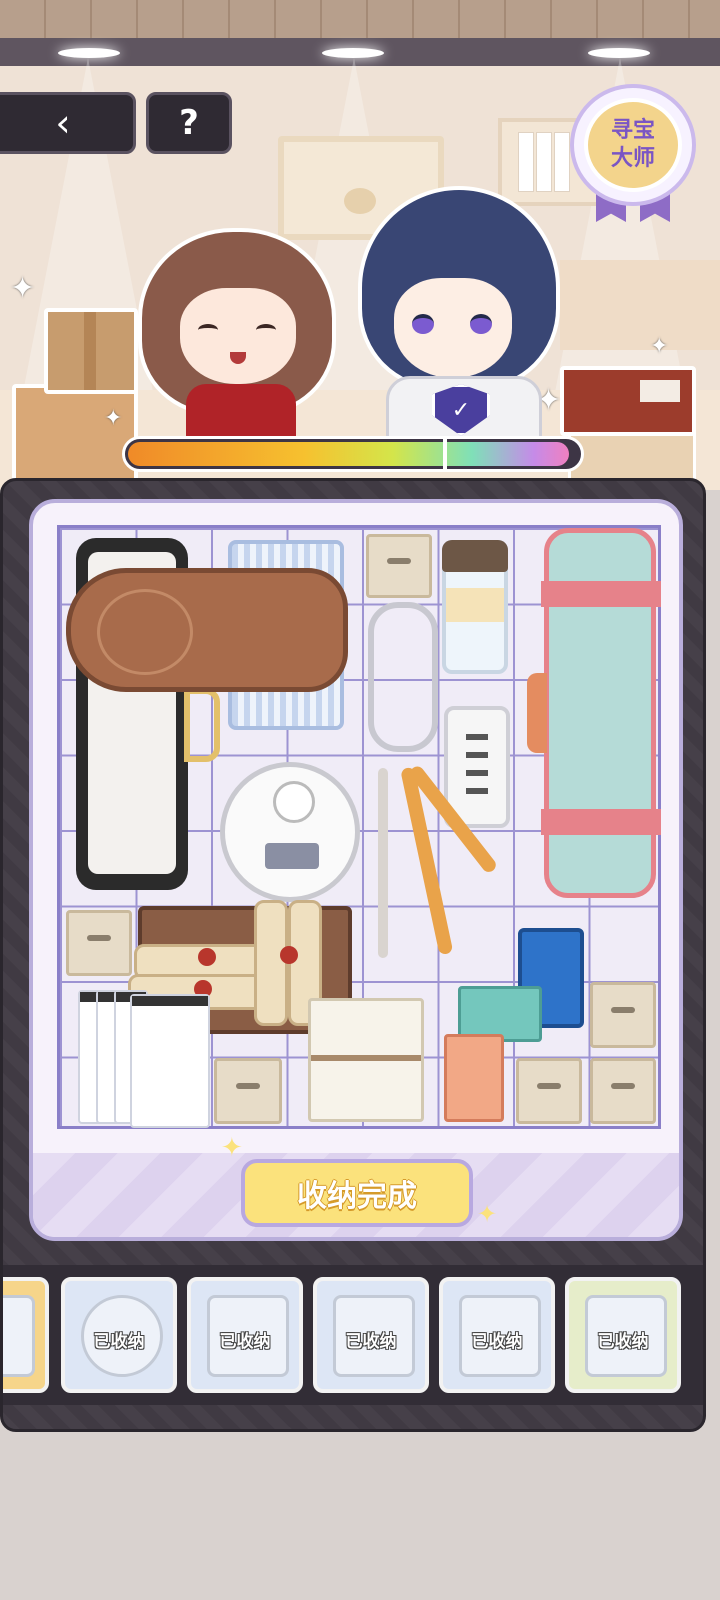  Describe the element at coordinates (640, 305) in the screenshot. I see `back-shelf` at that location.